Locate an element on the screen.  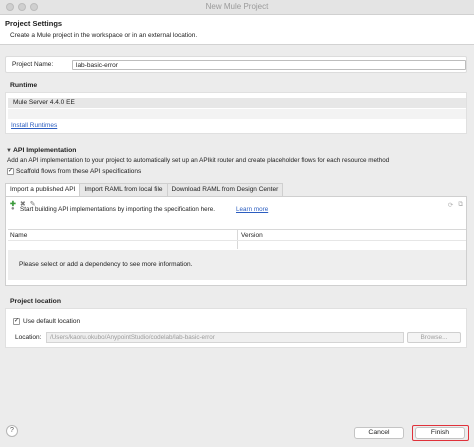
page-title: Project Settings is located at coordinates (34, 23).